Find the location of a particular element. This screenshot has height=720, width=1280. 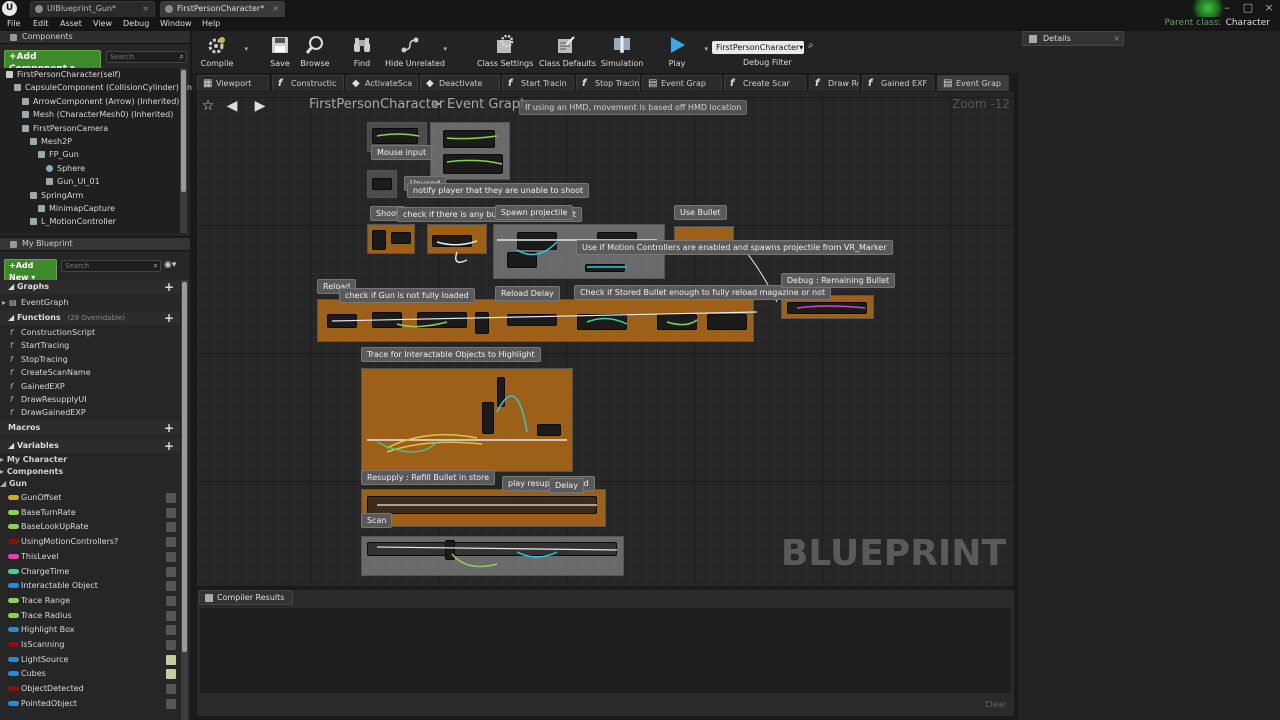

back-arrow-icon: ◀ is located at coordinates (232, 106).